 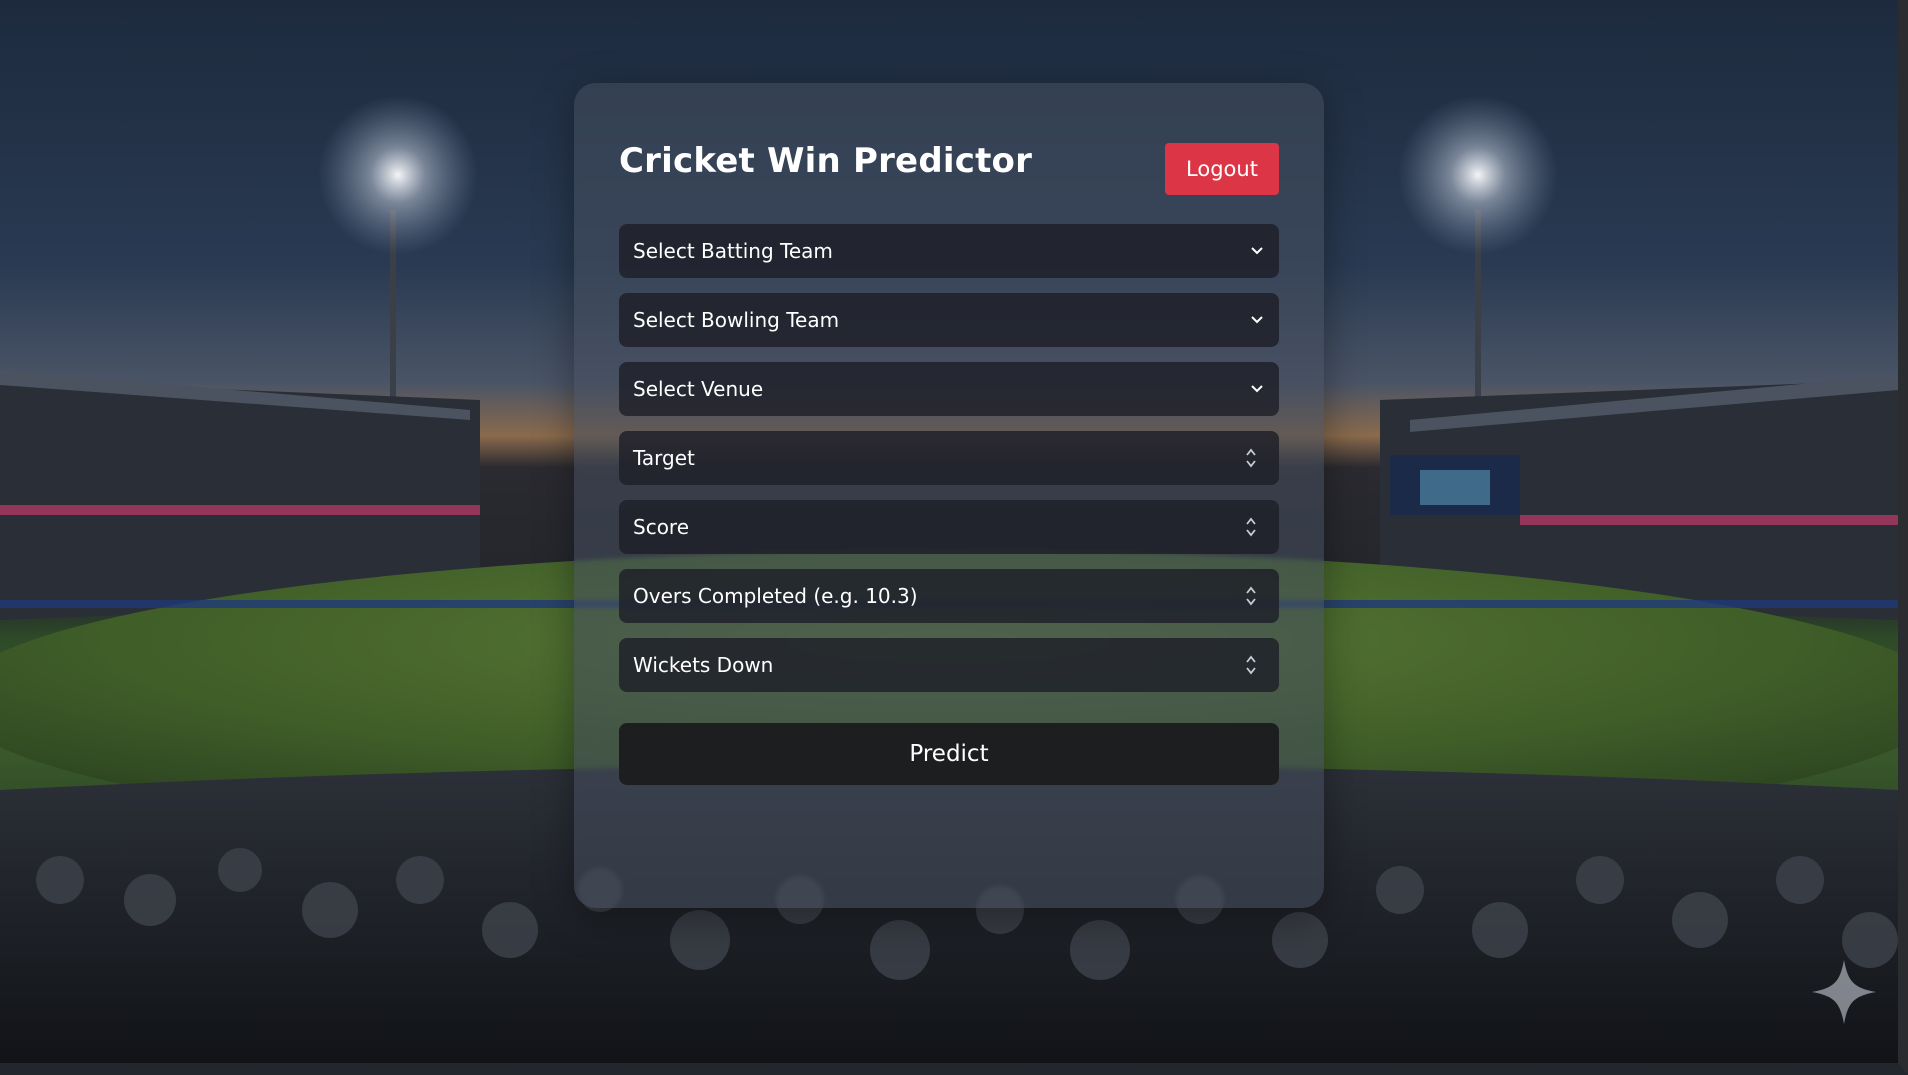 What do you see at coordinates (949, 754) in the screenshot?
I see `predict-button: Predict` at bounding box center [949, 754].